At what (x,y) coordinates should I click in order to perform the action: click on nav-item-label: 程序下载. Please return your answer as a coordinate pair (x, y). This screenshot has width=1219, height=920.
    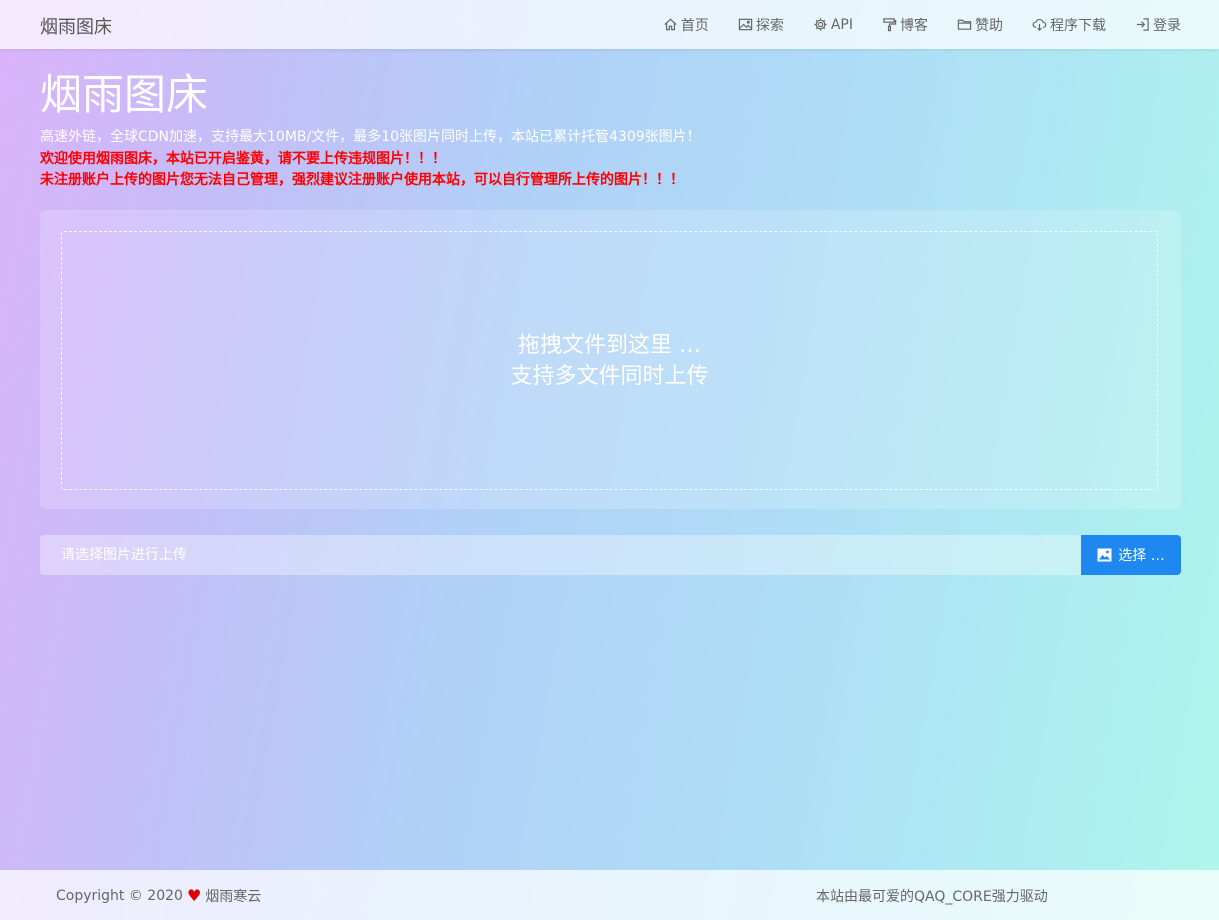
    Looking at the image, I should click on (1078, 25).